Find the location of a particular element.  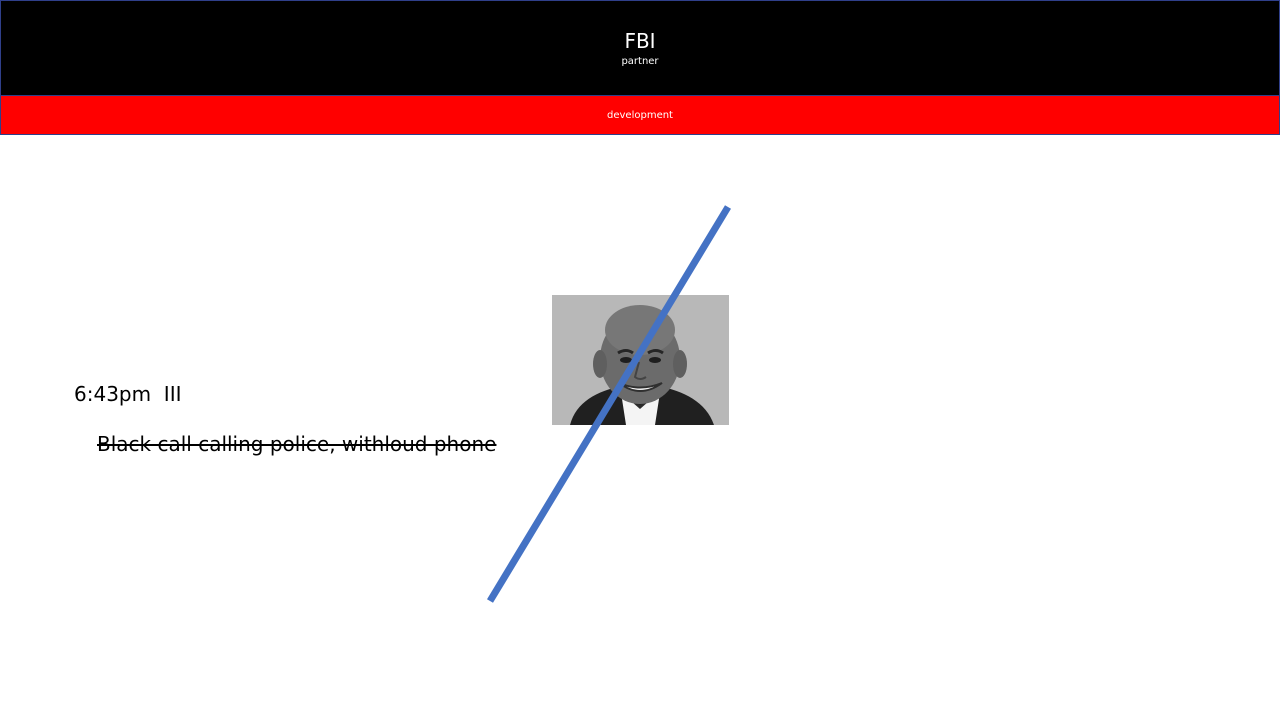

photo-eye-right is located at coordinates (655, 360).